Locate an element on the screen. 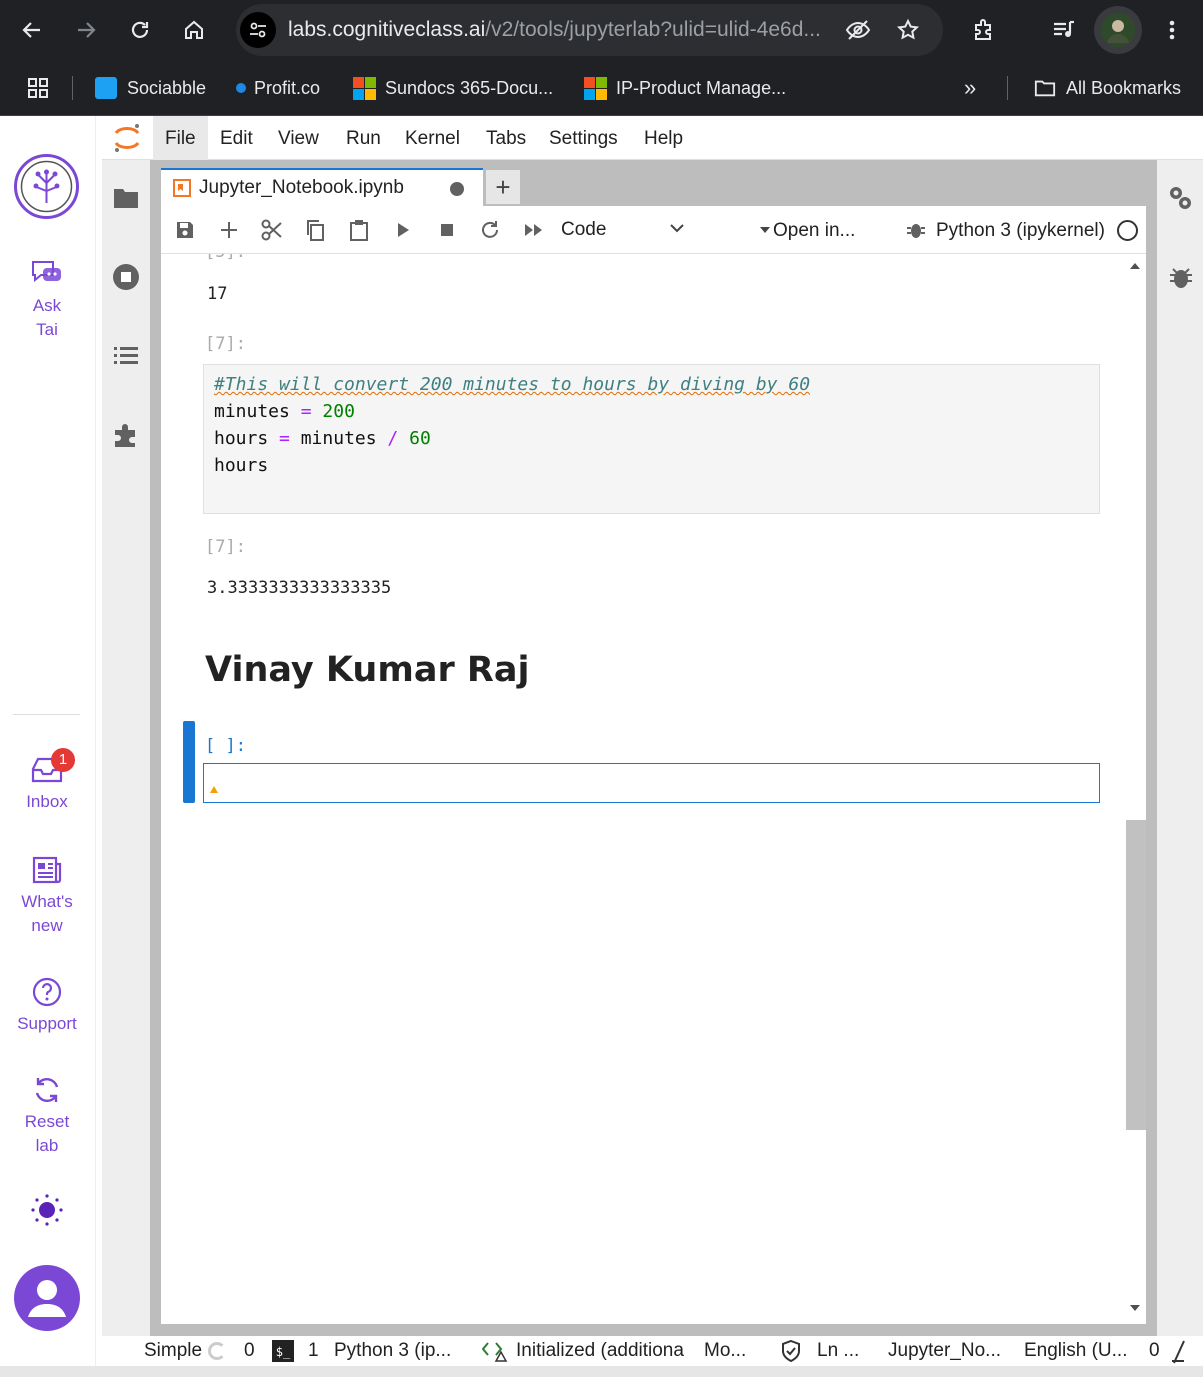 The image size is (1203, 1377). notification-count: 0 is located at coordinates (1154, 1351).